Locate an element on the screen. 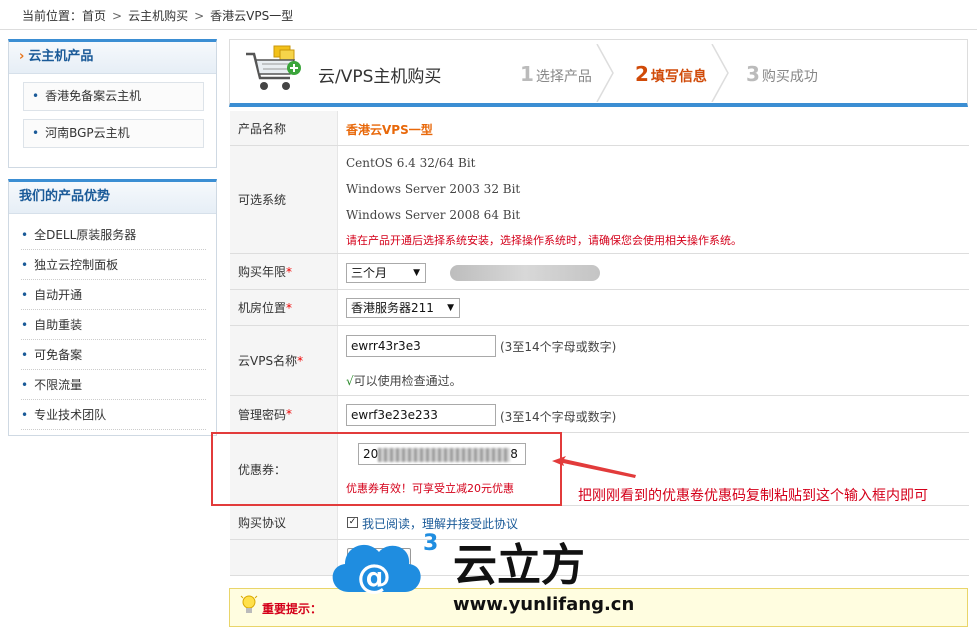  row-period: 购买年限 * 三个月 ▼ is located at coordinates (599, 272).